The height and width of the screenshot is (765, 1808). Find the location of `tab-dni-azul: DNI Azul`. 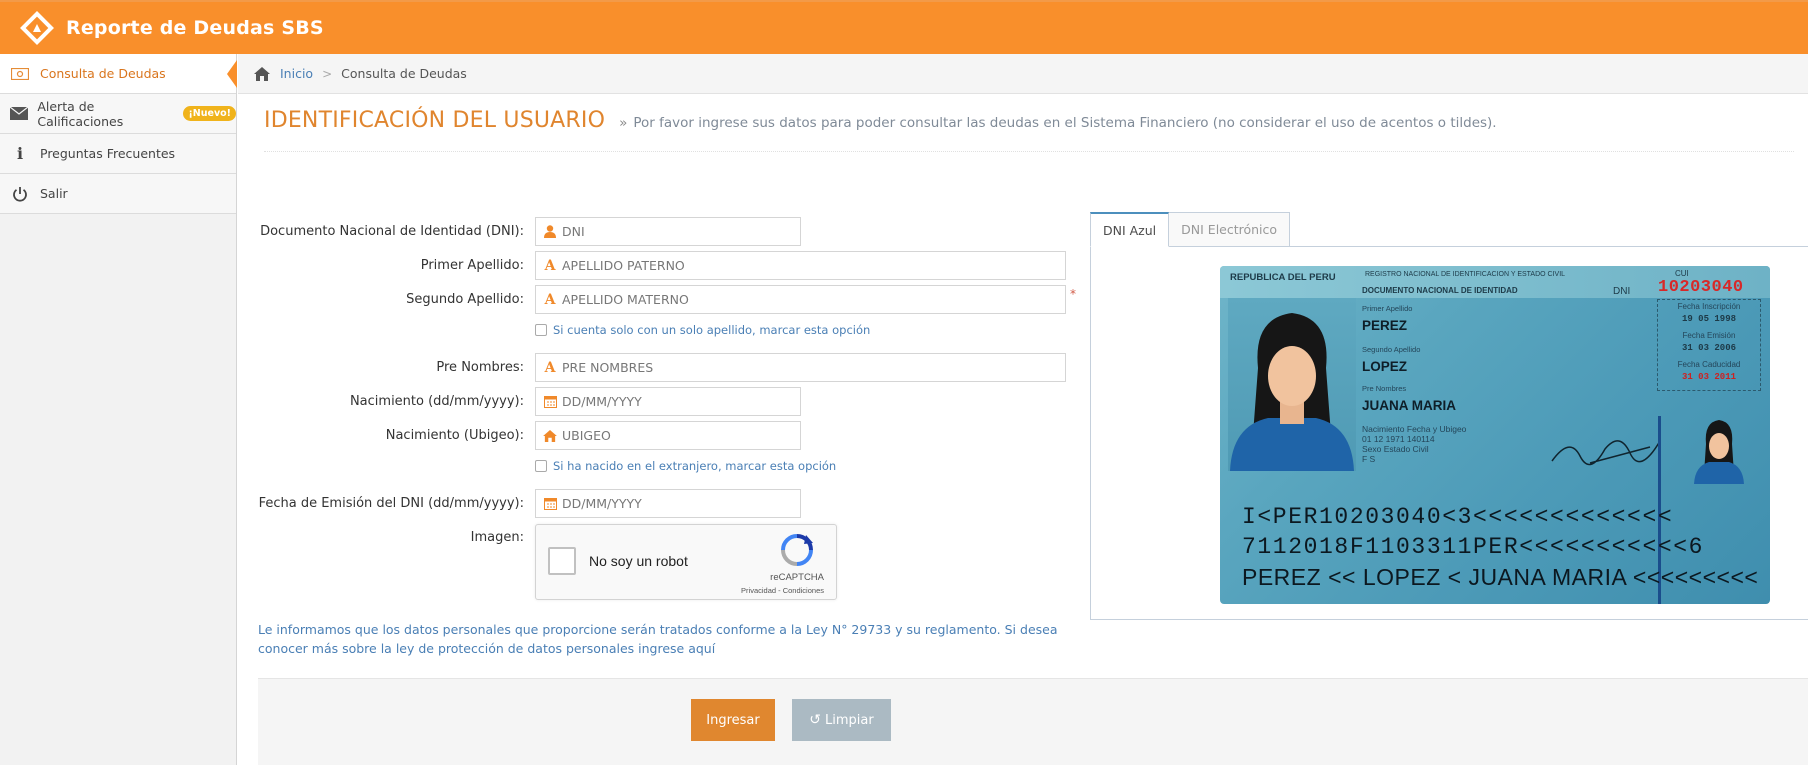

tab-dni-azul: DNI Azul is located at coordinates (1130, 229).